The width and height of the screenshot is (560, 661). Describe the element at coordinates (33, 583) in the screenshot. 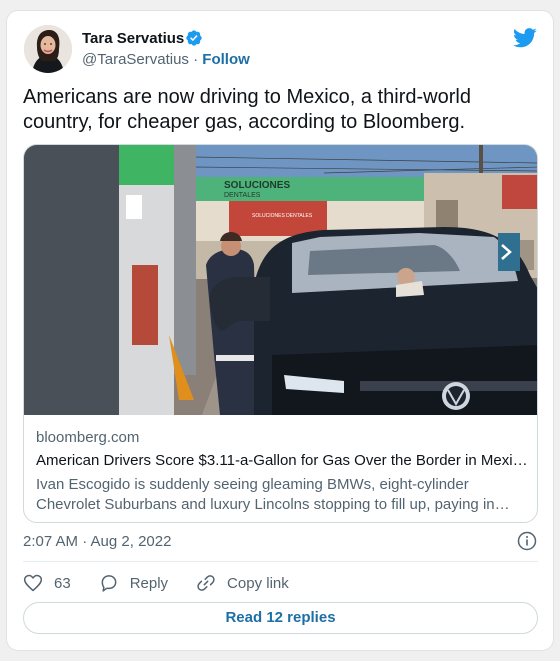

I see `heart-icon` at that location.